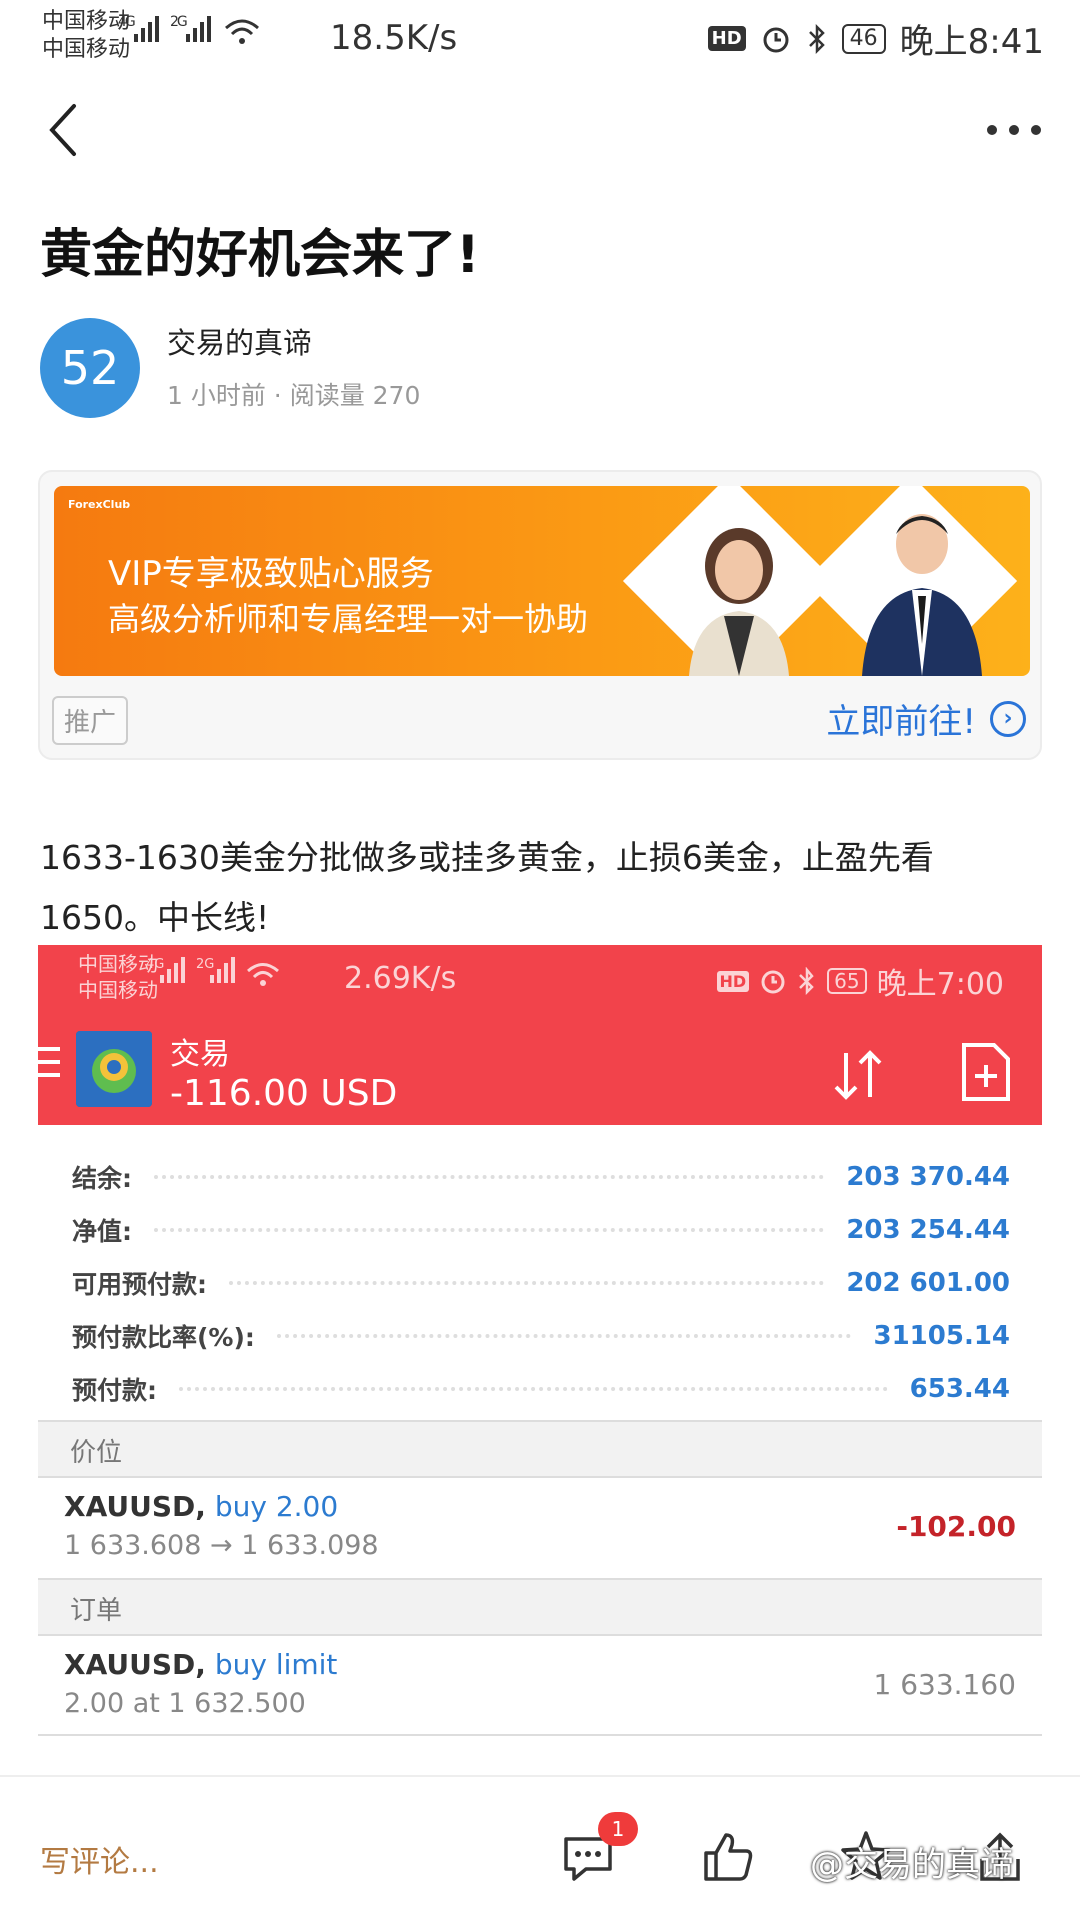 The width and height of the screenshot is (1080, 1920). Describe the element at coordinates (163, 1337) in the screenshot. I see `account-label: 预付款比率(%):` at that location.